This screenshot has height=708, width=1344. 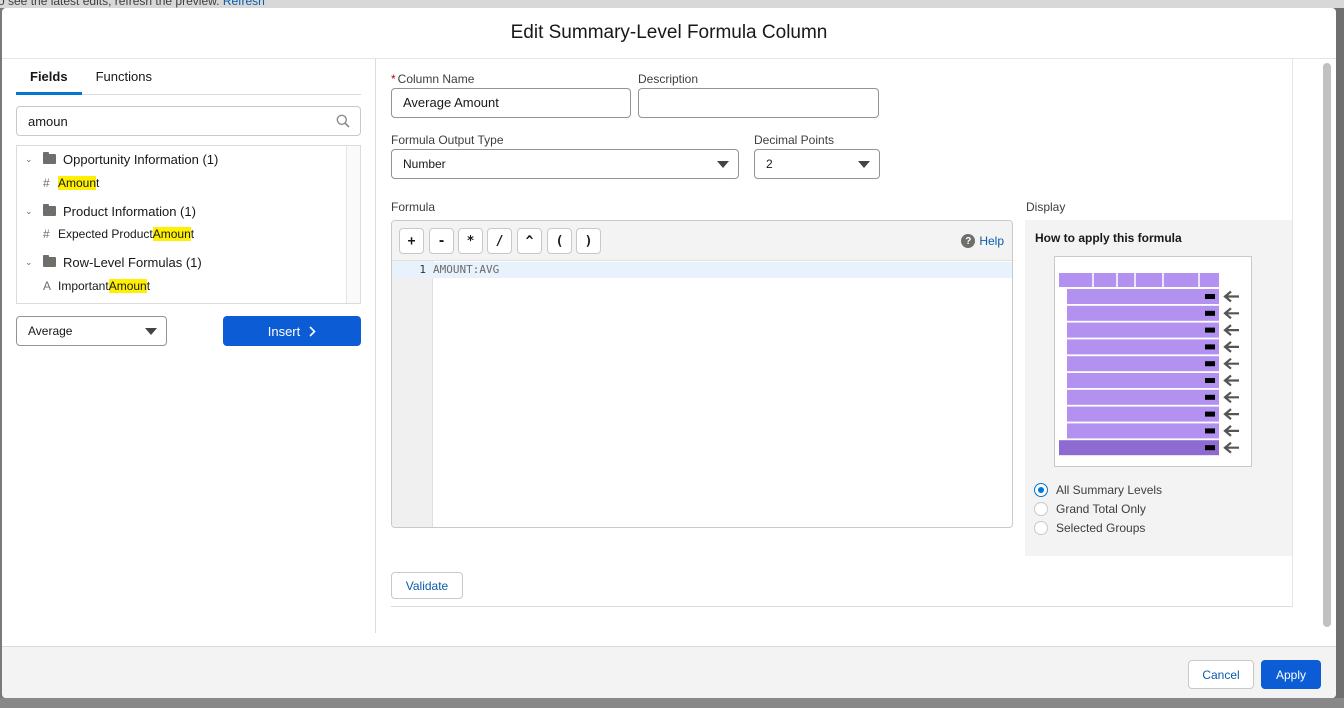 I want to click on summary-table-illustration, so click(x=1149, y=364).